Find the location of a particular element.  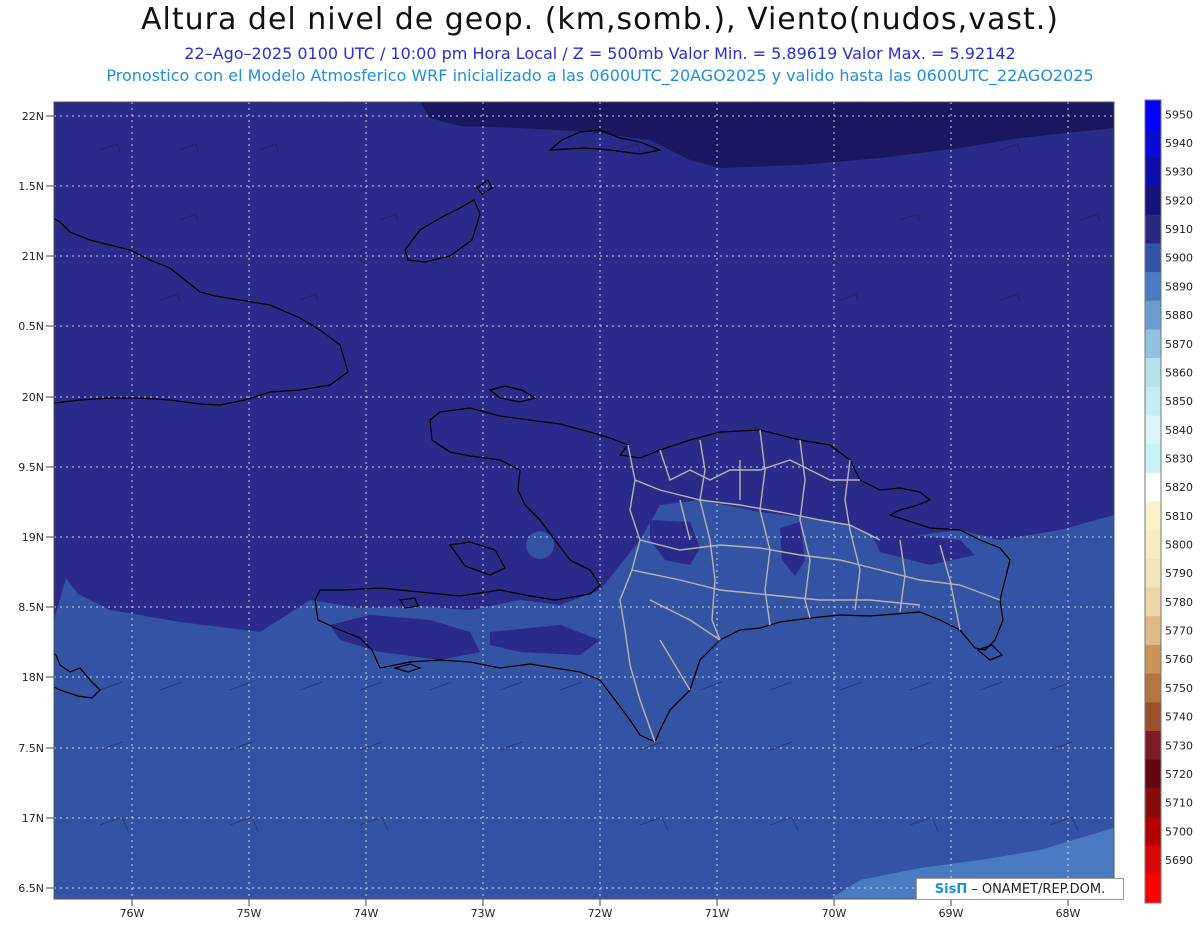

colorbar-label: 5830 is located at coordinates (1179, 458).